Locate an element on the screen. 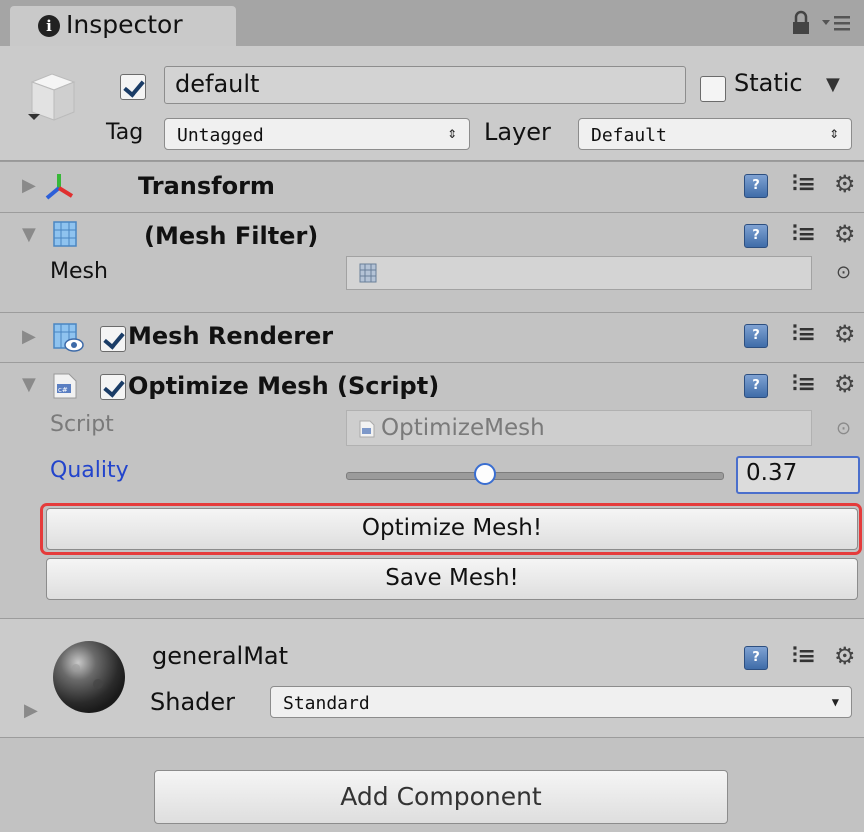 The image size is (864, 832). static-dropdown-arrow-icon: ▼ is located at coordinates (833, 84).